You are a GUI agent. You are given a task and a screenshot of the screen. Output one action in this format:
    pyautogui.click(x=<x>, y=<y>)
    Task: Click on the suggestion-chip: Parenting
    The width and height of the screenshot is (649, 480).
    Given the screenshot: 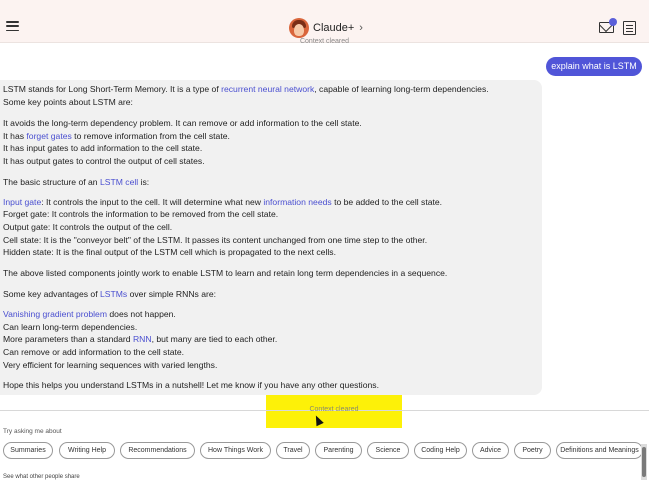 What is the action you would take?
    pyautogui.click(x=338, y=450)
    